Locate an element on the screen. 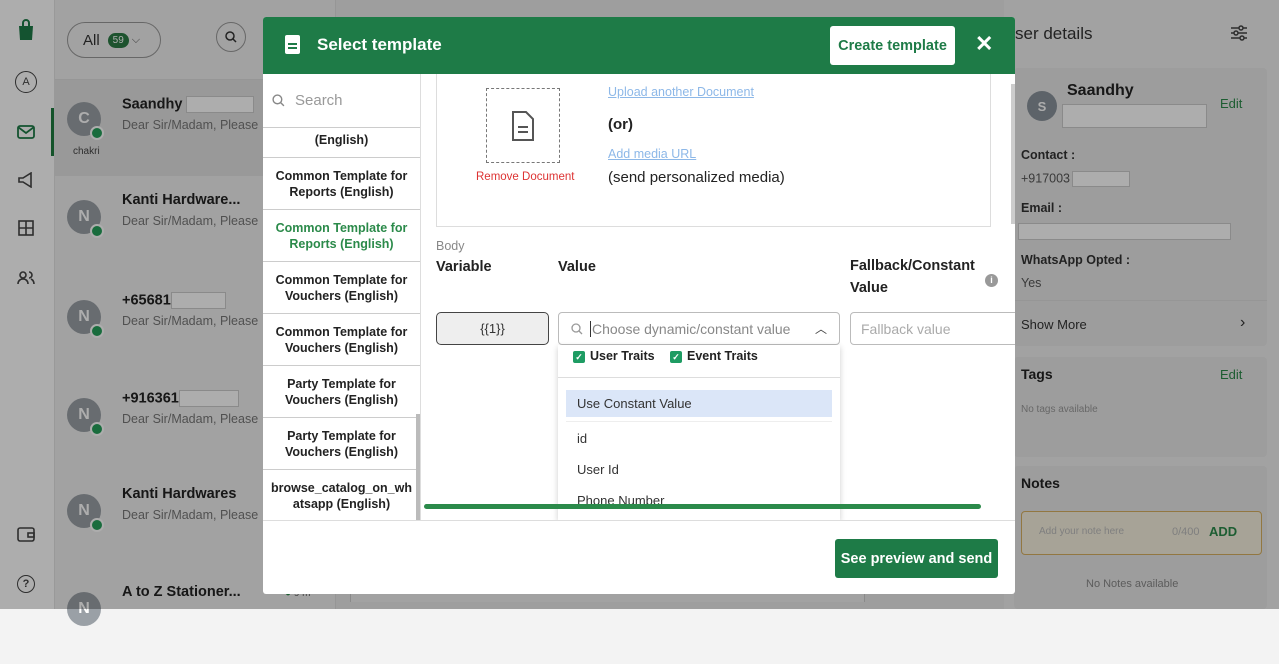 The image size is (1279, 664). content-scrollbar is located at coordinates (1013, 154).